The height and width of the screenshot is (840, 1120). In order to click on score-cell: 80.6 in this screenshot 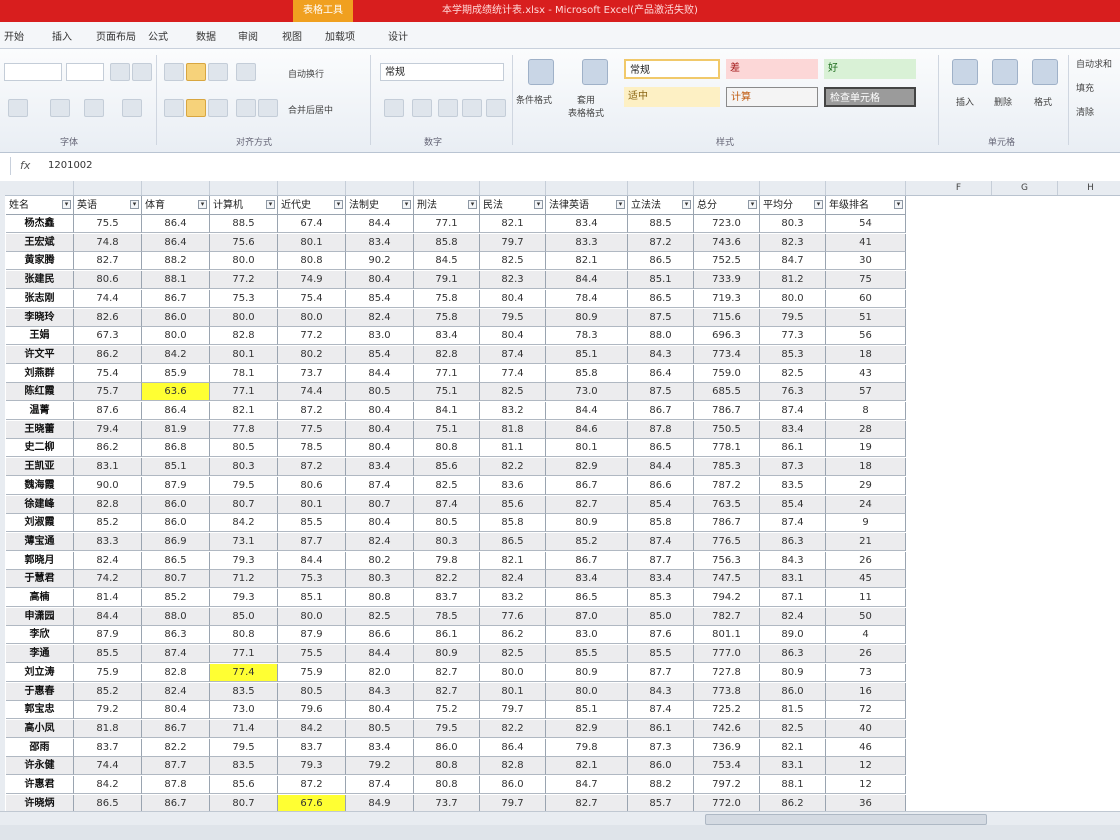, I will do `click(108, 280)`.